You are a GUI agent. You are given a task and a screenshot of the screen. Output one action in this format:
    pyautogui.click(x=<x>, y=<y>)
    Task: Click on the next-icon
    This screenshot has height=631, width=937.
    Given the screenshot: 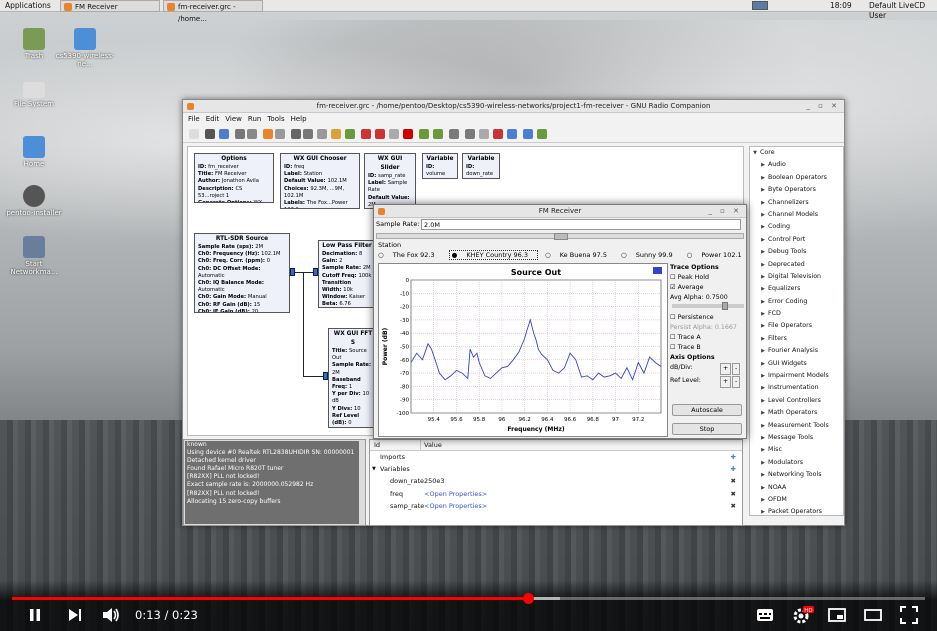 What is the action you would take?
    pyautogui.click(x=75, y=615)
    